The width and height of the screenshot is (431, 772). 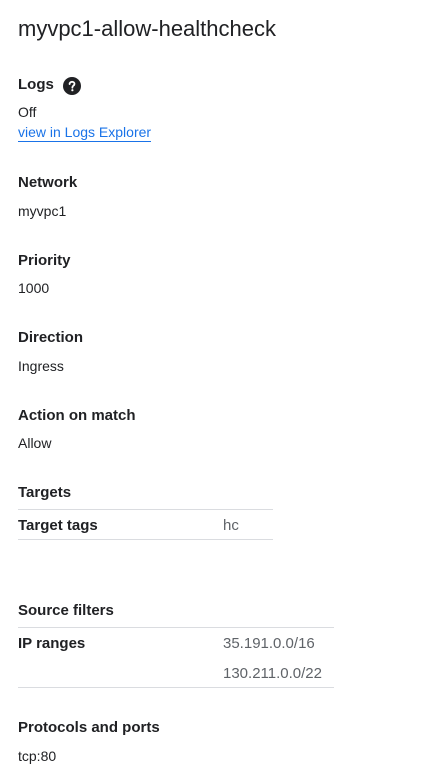 What do you see at coordinates (85, 133) in the screenshot?
I see `view-in-logs-explorer-link: view in Logs Explorer` at bounding box center [85, 133].